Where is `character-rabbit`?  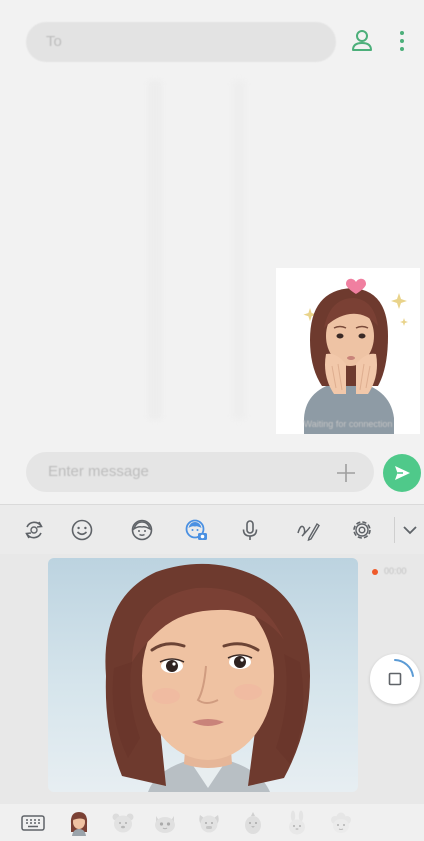 character-rabbit is located at coordinates (297, 823).